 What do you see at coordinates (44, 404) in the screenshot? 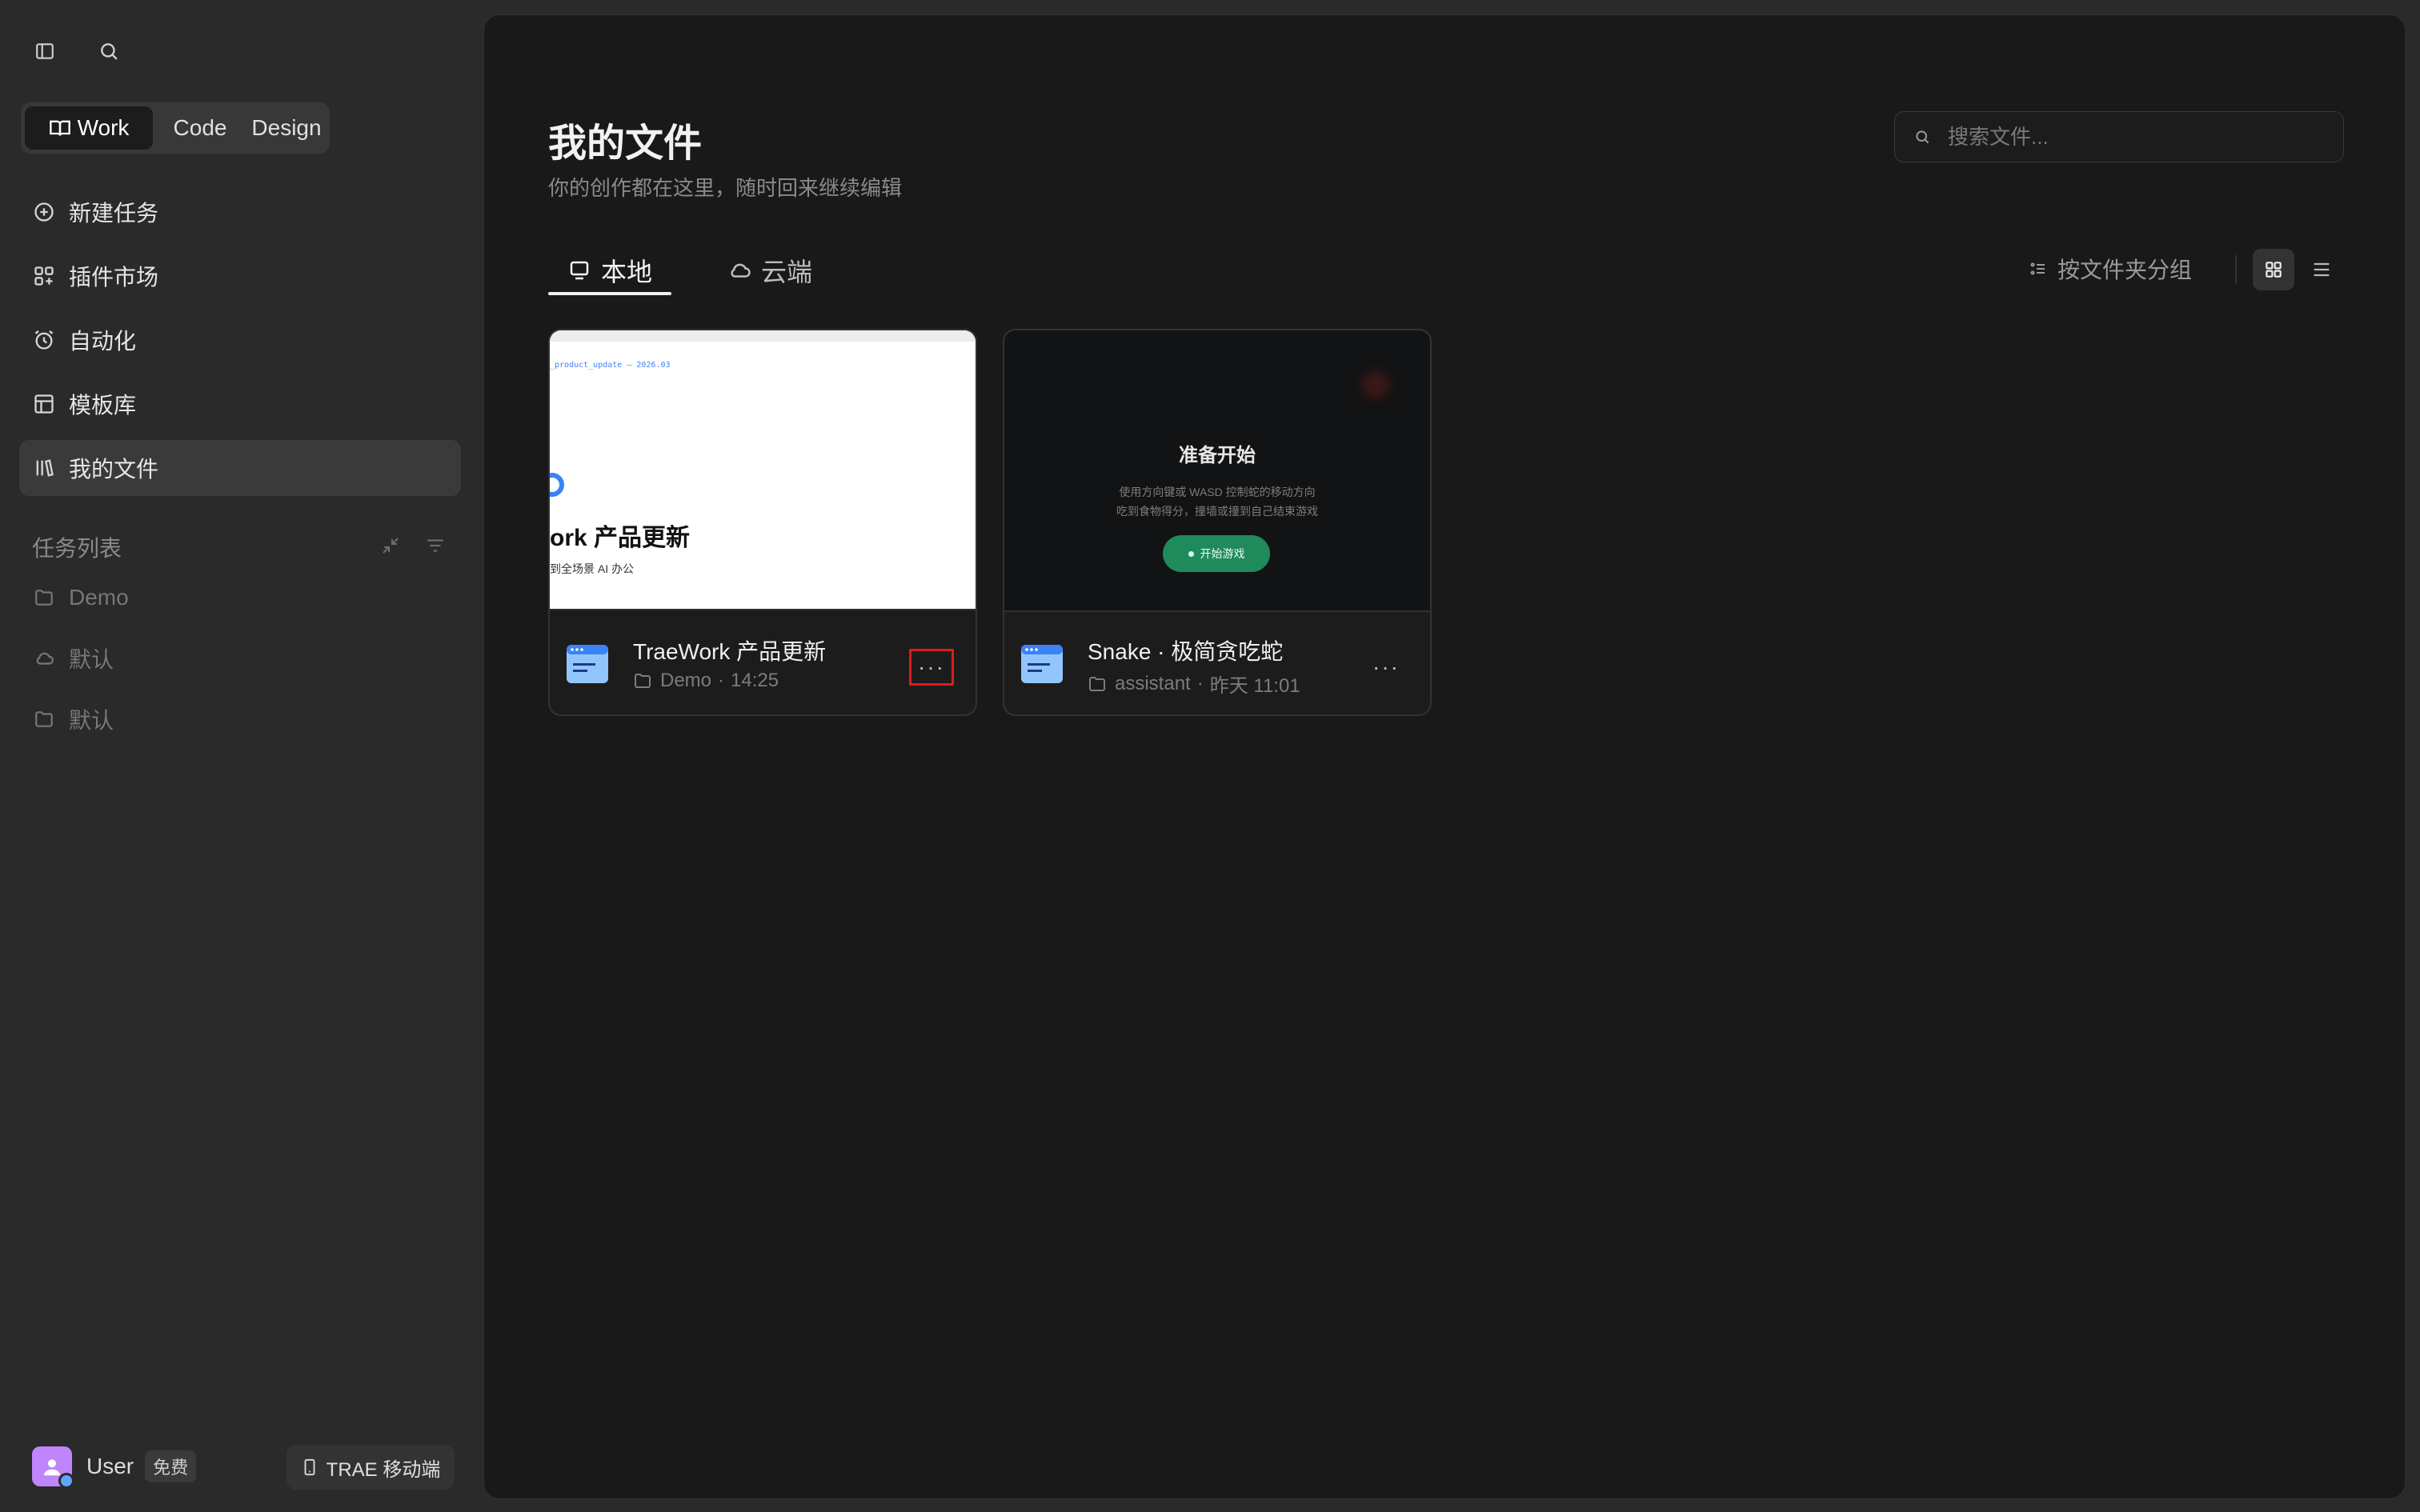
I see `template-icon` at bounding box center [44, 404].